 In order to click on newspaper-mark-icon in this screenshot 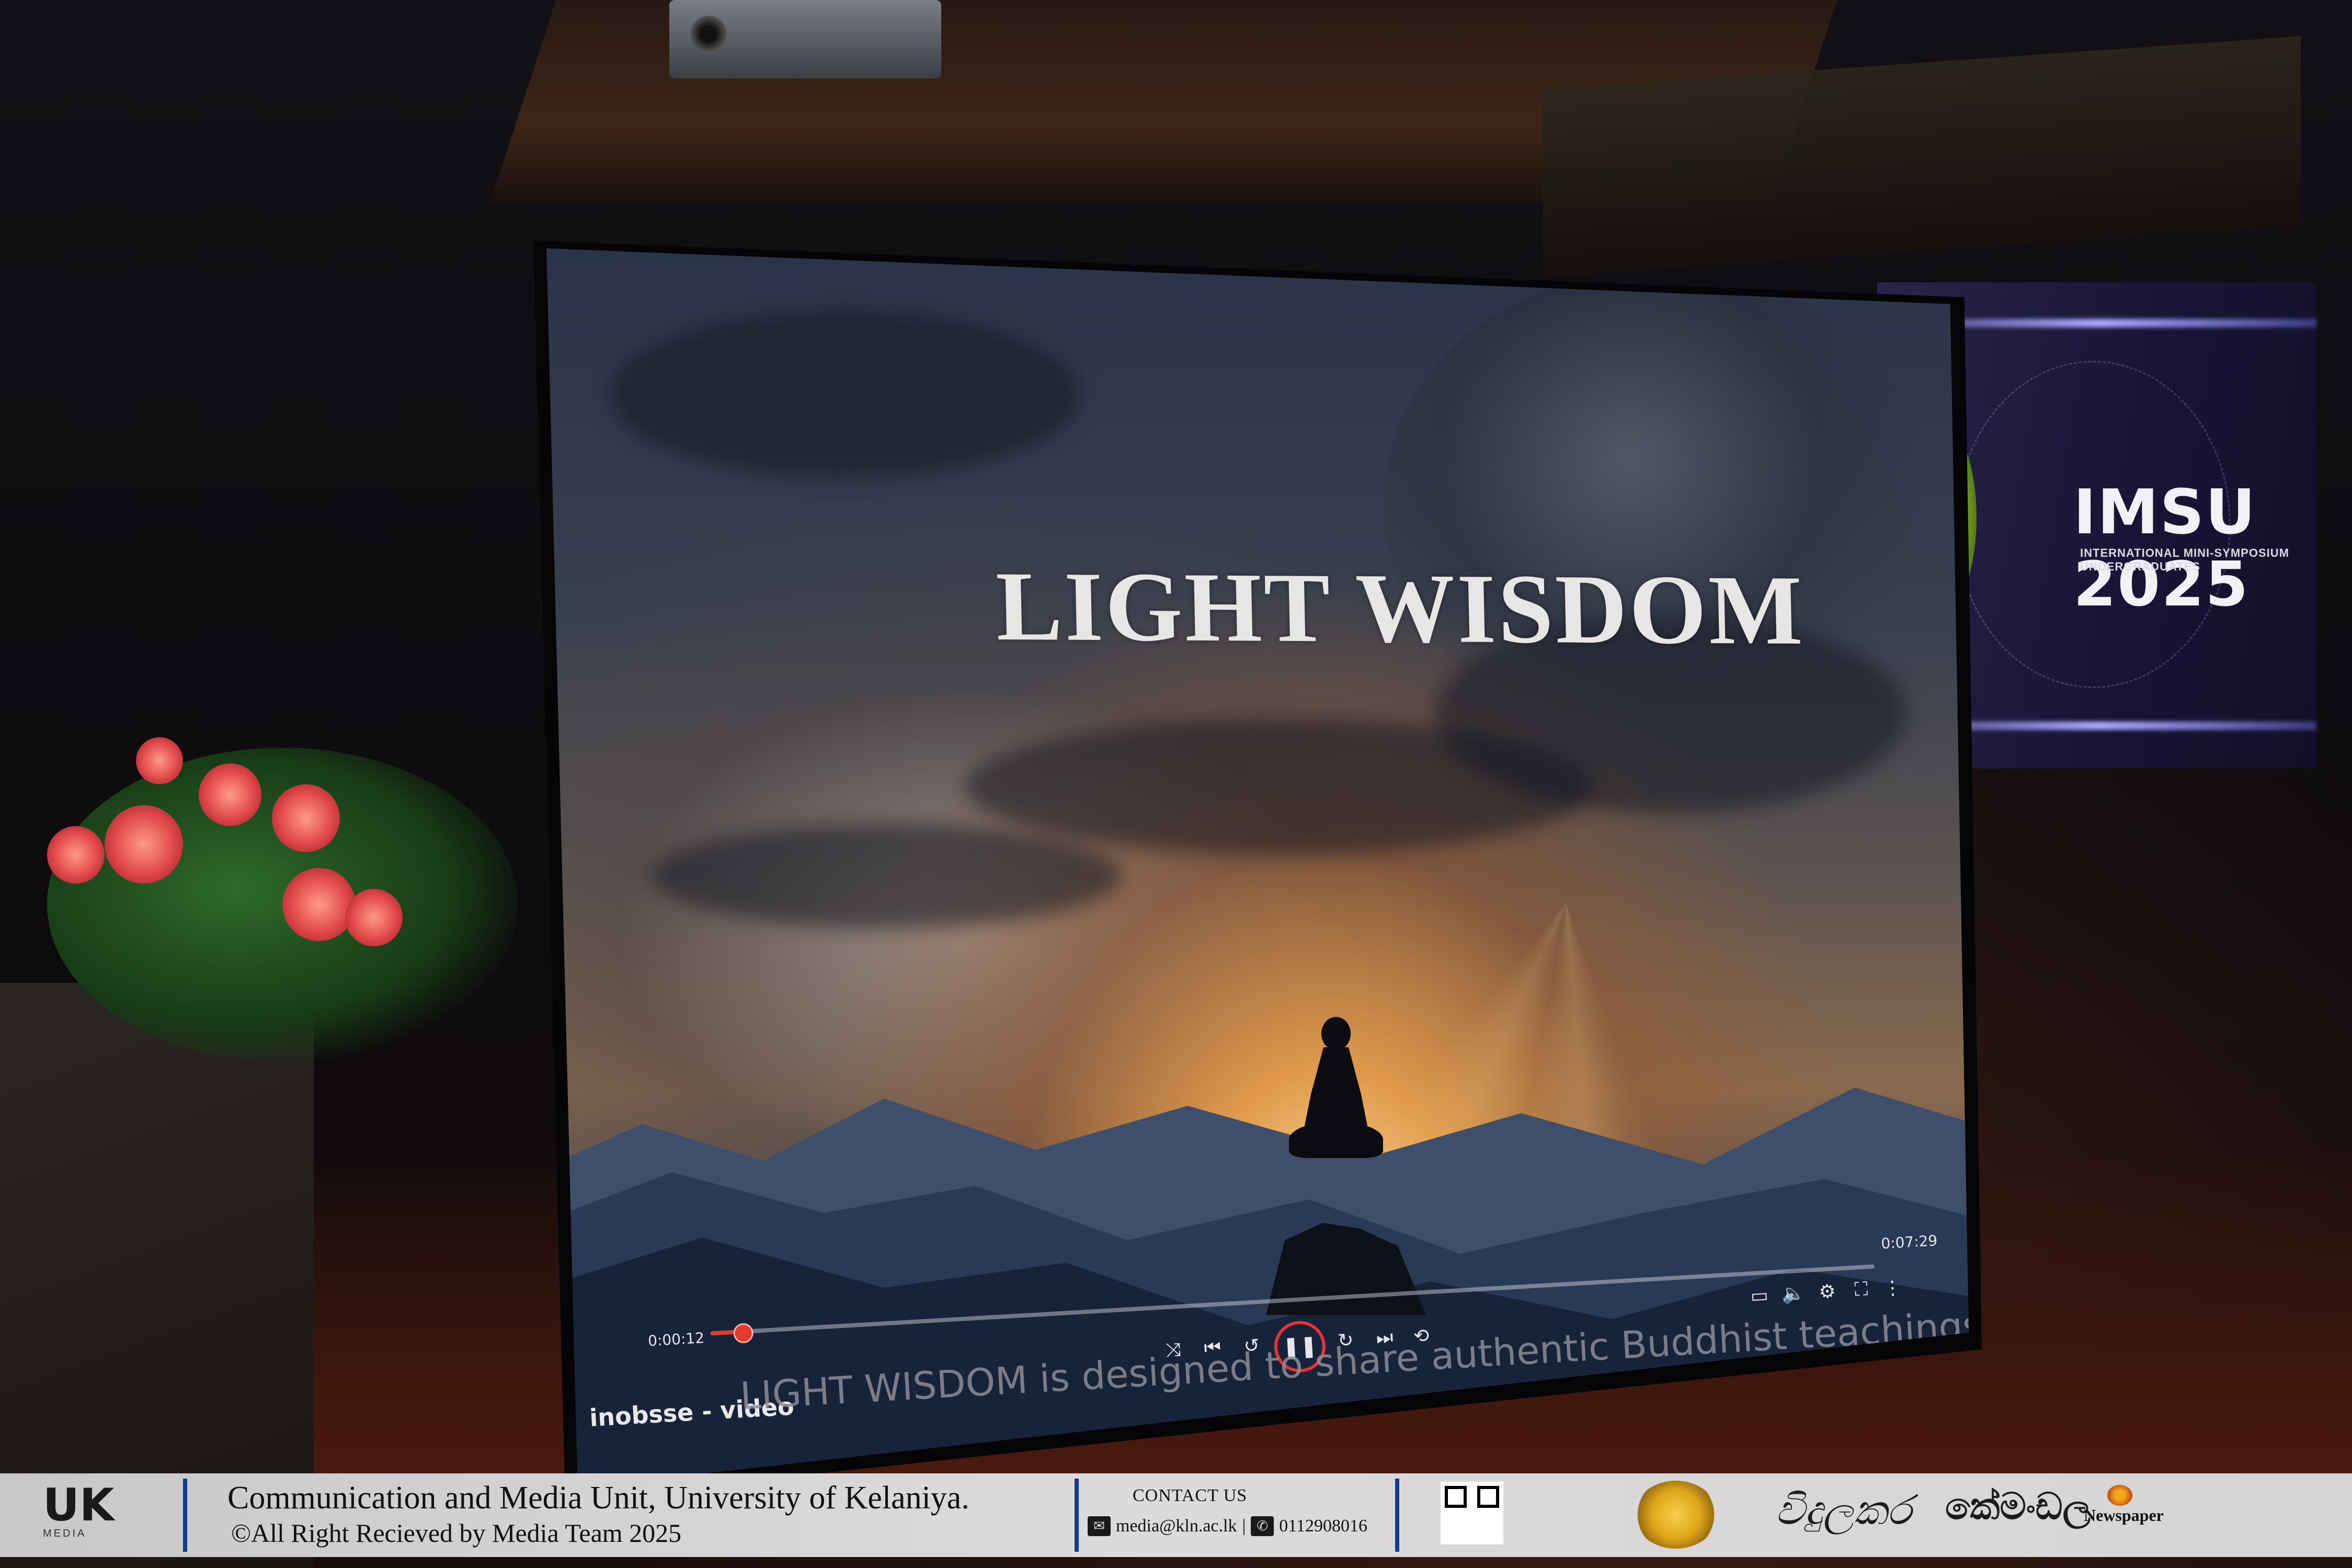, I will do `click(2119, 1495)`.